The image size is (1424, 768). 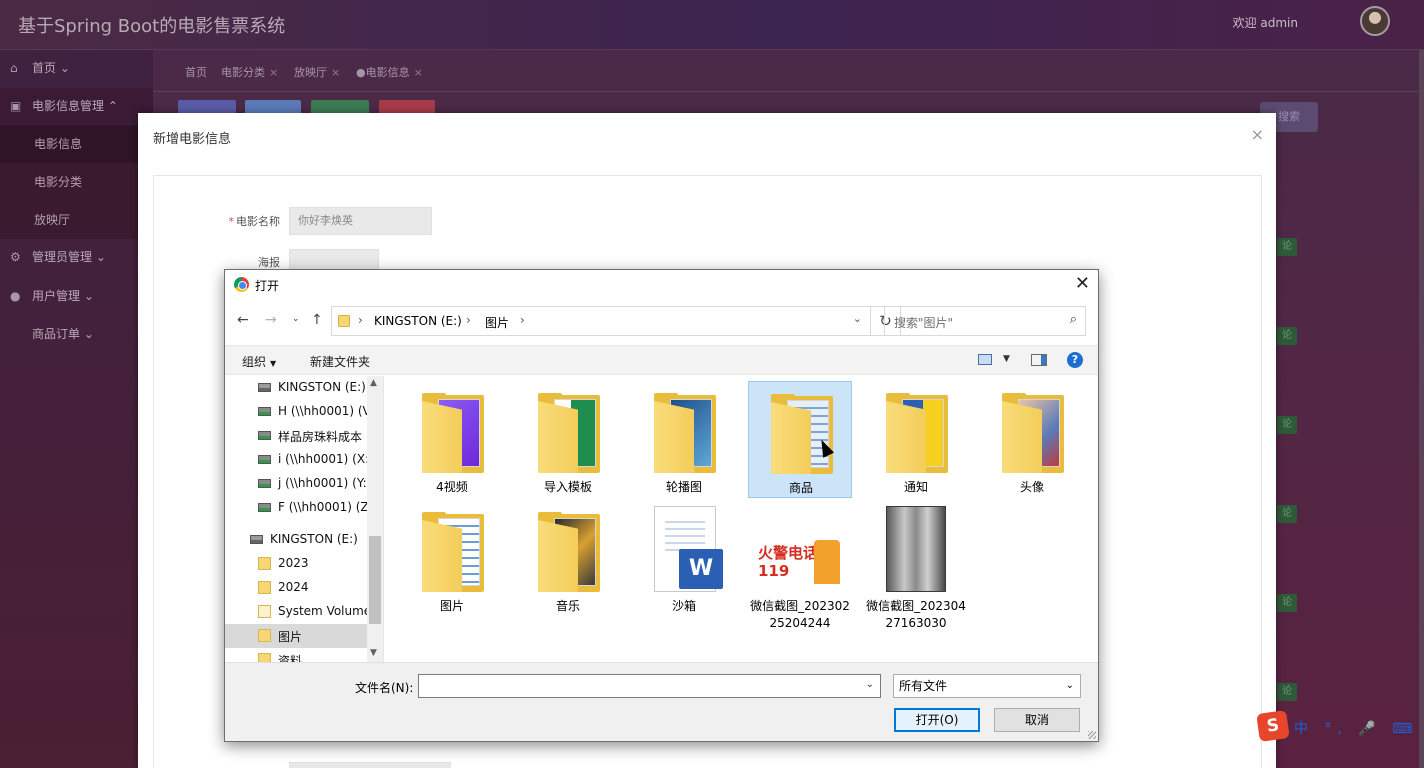 I want to click on scroll-down-icon: ▼, so click(x=373, y=653).